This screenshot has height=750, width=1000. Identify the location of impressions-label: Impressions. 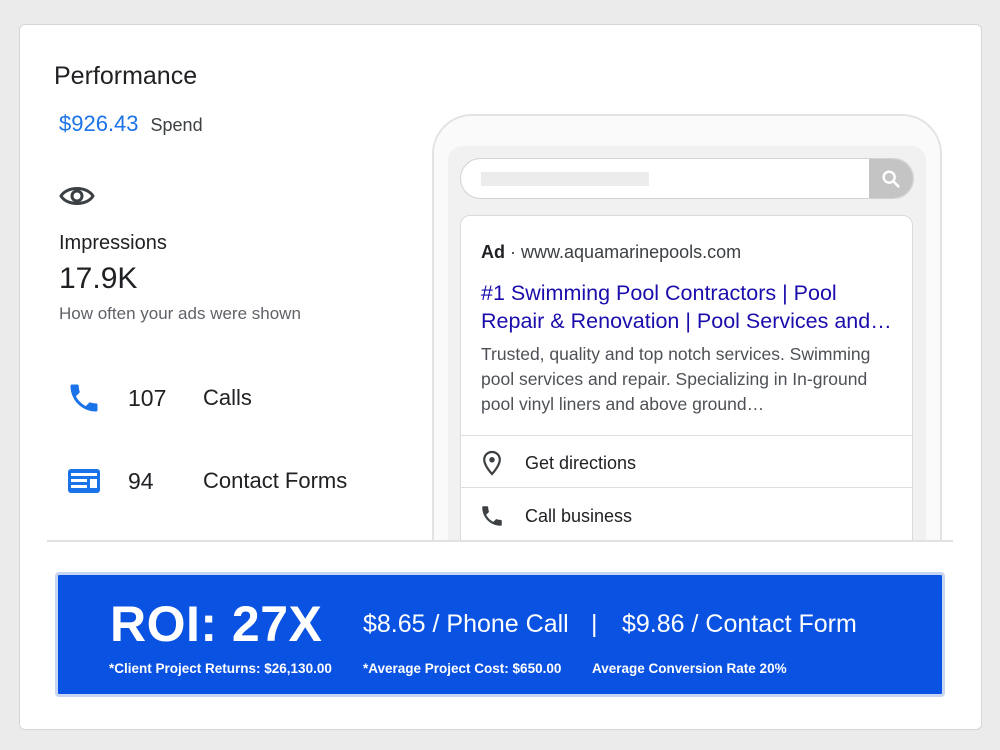
(113, 243).